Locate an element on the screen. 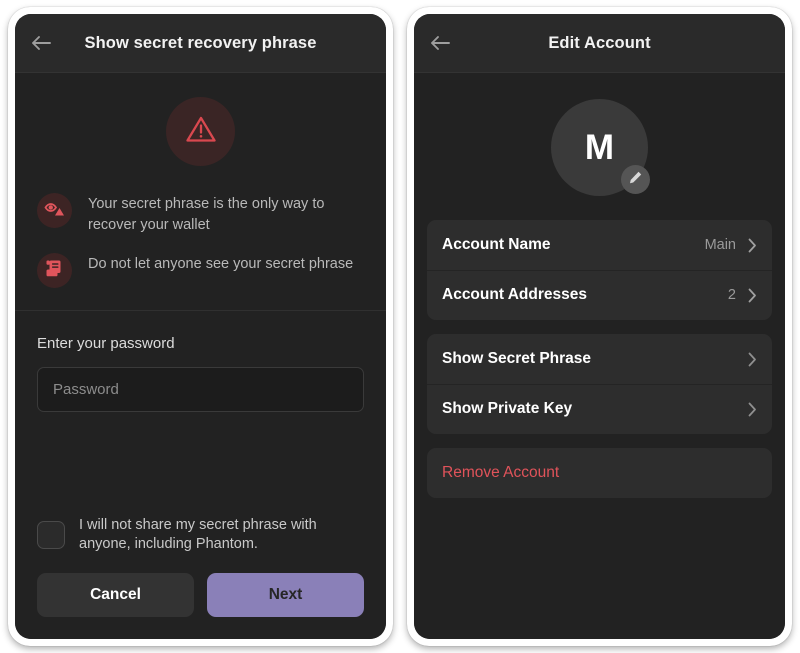  account-info-card: Account Name Main Account Addresses 2 is located at coordinates (599, 270).